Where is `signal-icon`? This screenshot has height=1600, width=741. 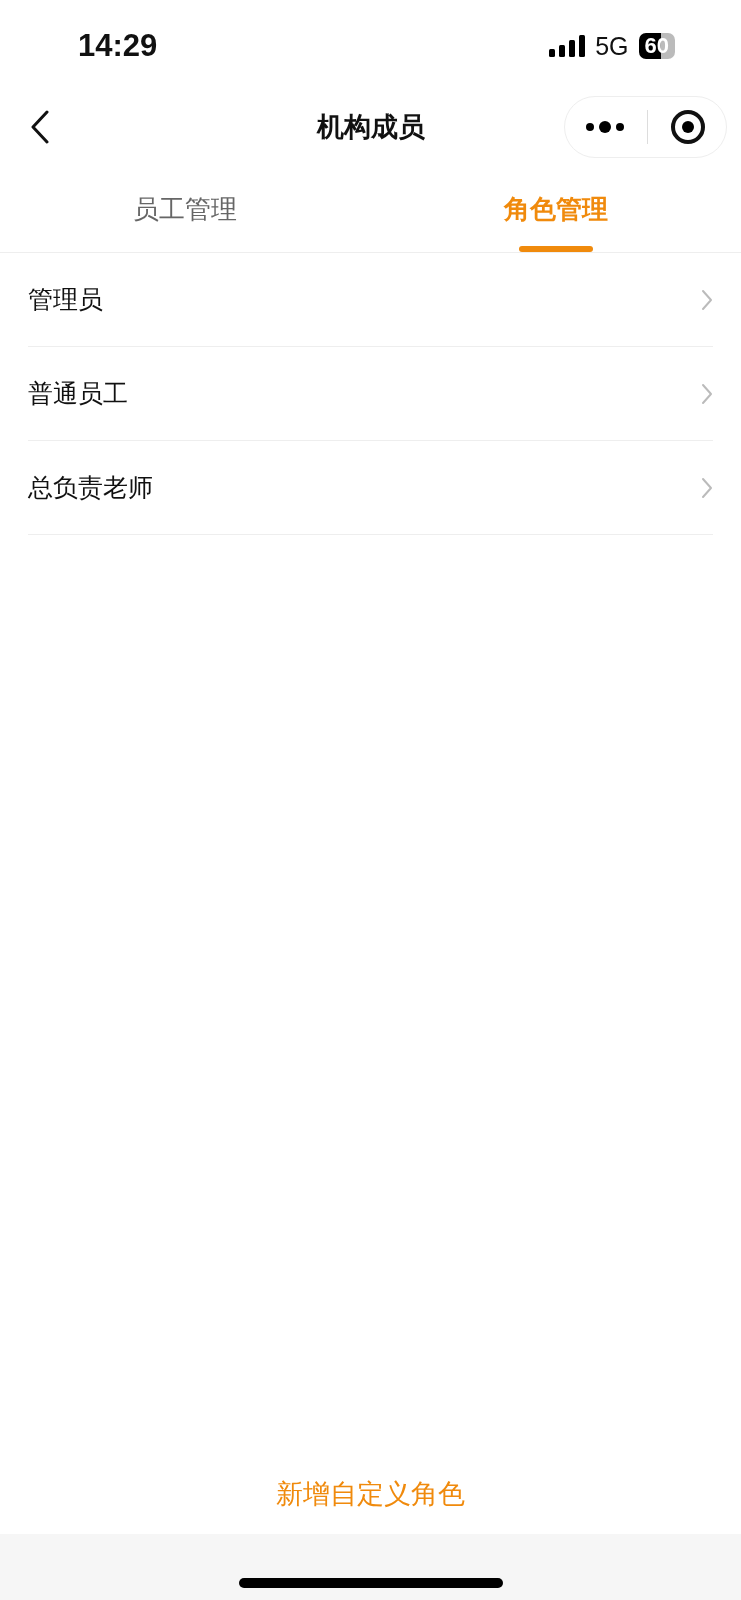
signal-icon is located at coordinates (567, 46).